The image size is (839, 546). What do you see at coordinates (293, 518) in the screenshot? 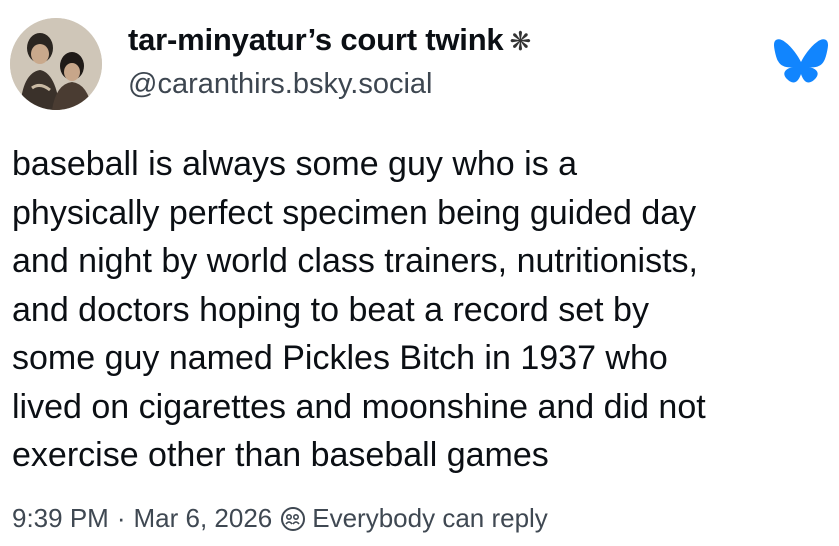
I see `reply-setting-icon` at bounding box center [293, 518].